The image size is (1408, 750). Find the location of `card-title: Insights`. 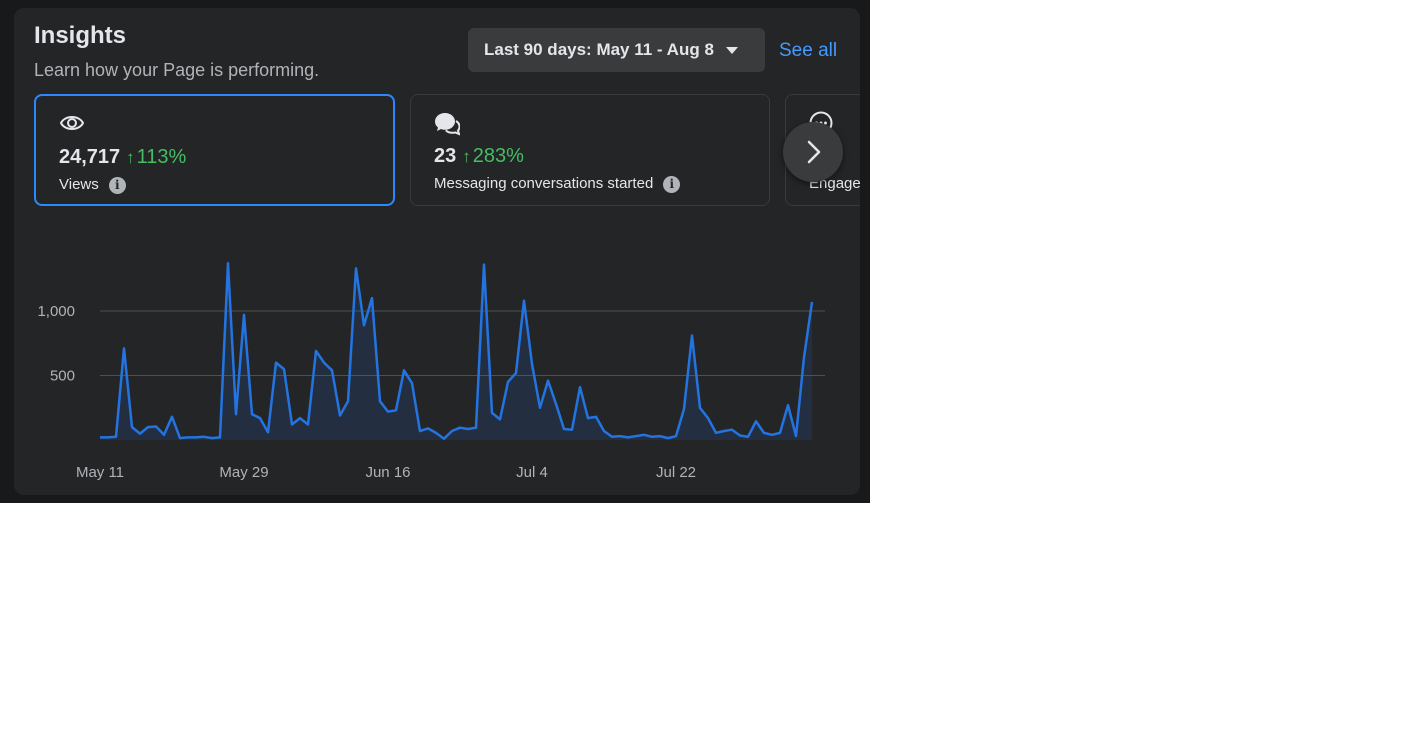

card-title: Insights is located at coordinates (80, 35).